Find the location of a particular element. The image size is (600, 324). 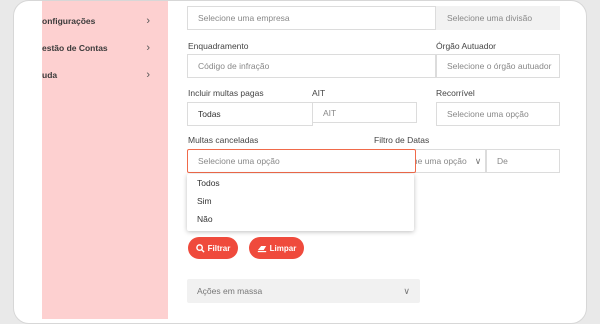

incluir-multas-label: Incluir multas pagas is located at coordinates (226, 93).